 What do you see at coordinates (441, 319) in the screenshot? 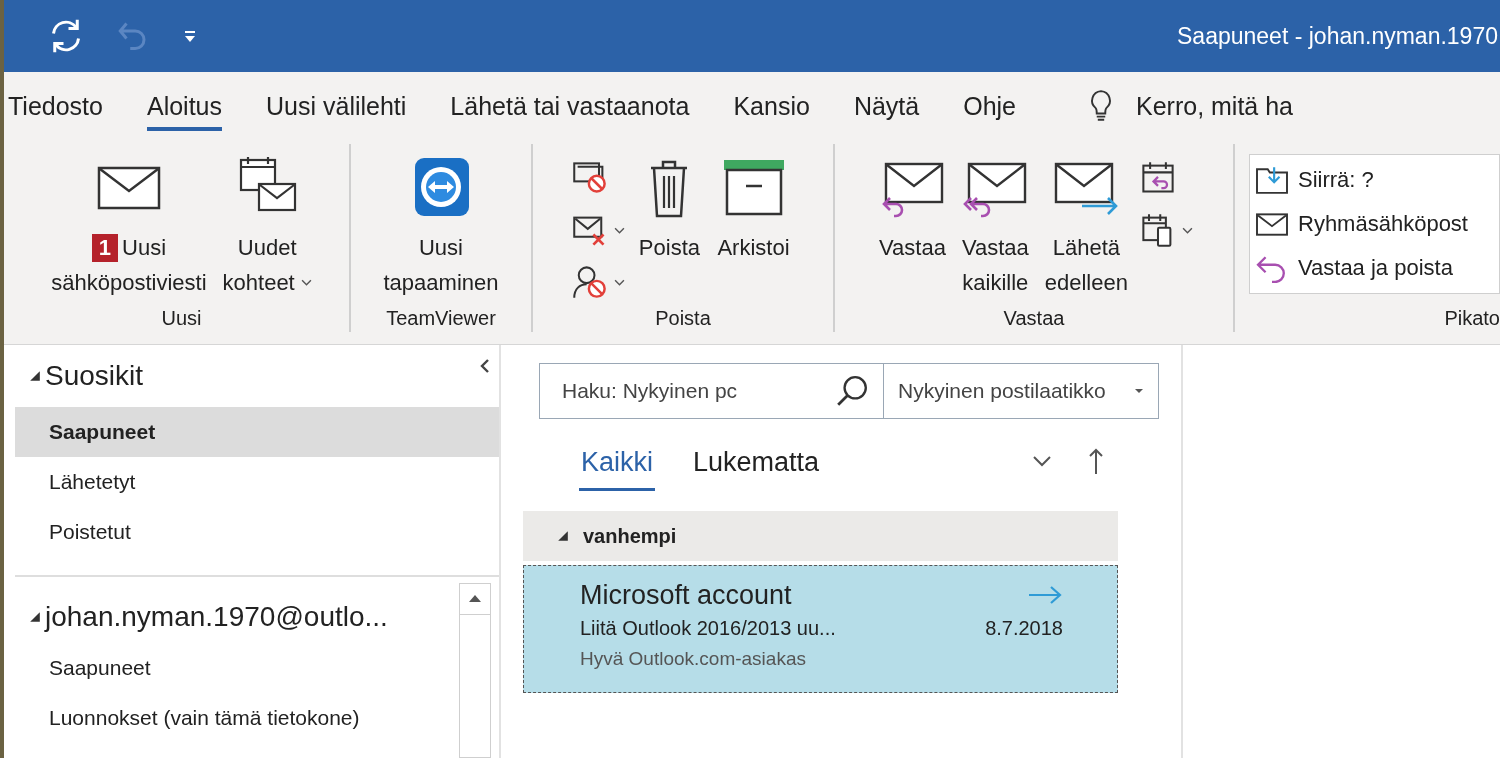
I see `ribbon-group-label: TeamViewer` at bounding box center [441, 319].